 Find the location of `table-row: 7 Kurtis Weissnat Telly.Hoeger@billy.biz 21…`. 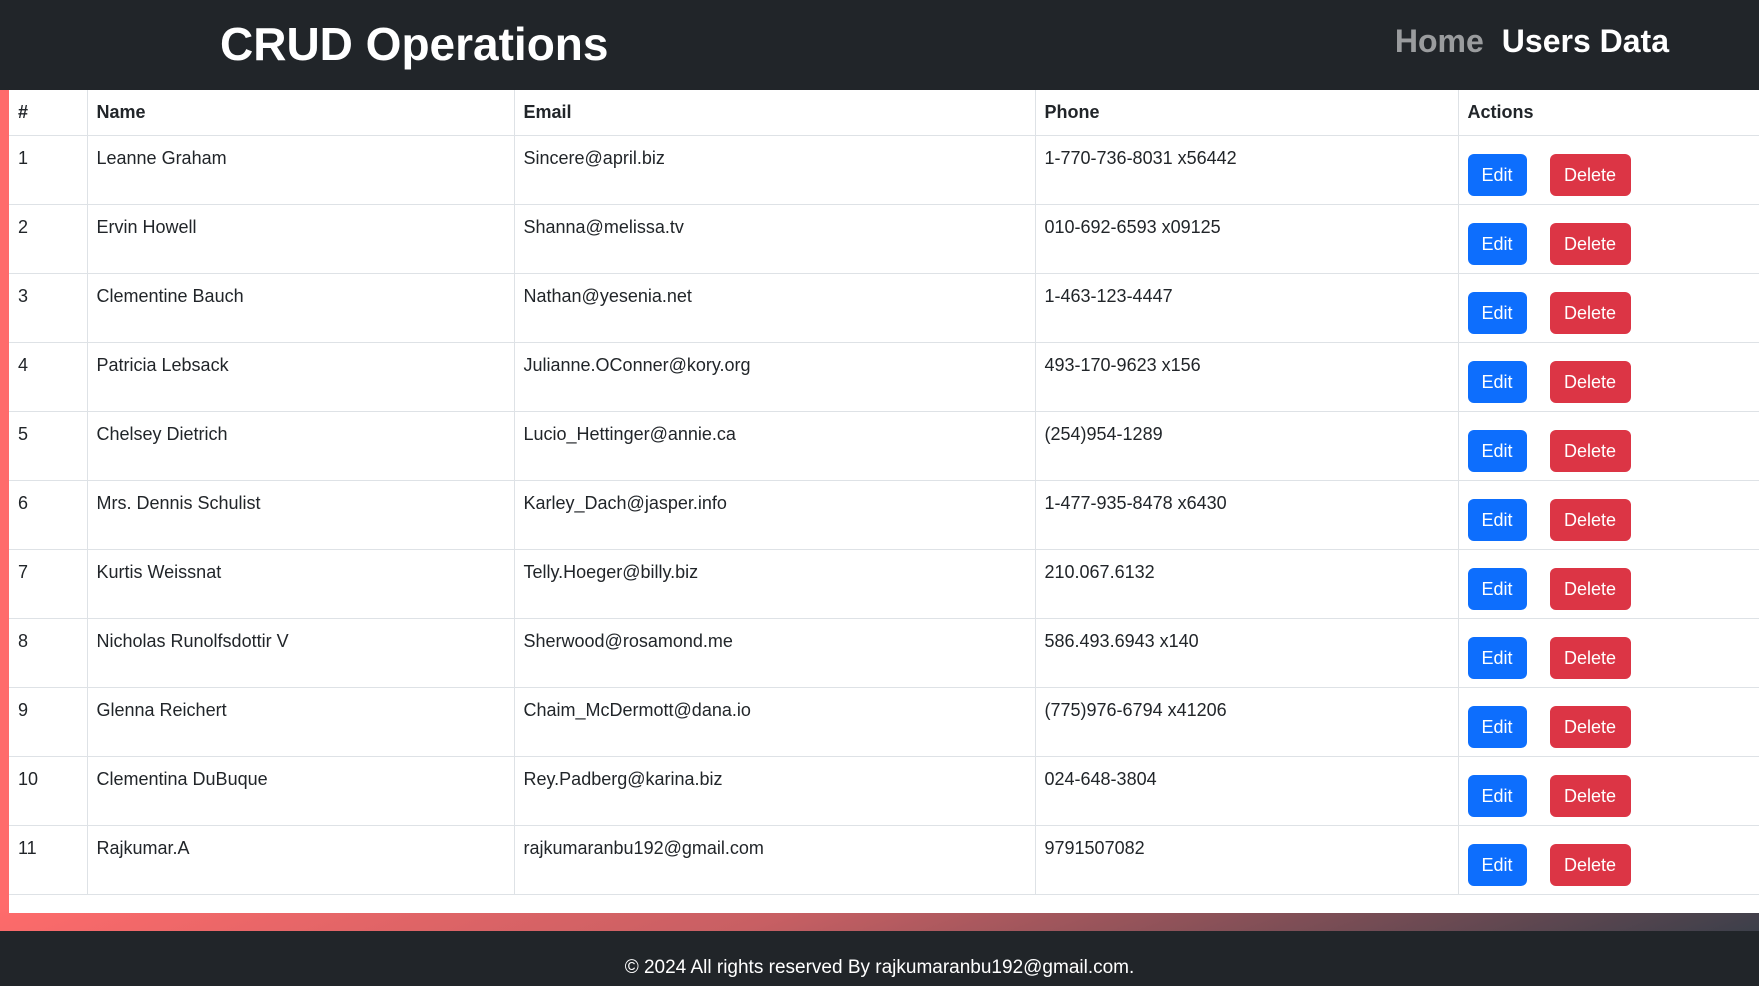

table-row: 7 Kurtis Weissnat Telly.Hoeger@billy.biz 21… is located at coordinates (884, 584).